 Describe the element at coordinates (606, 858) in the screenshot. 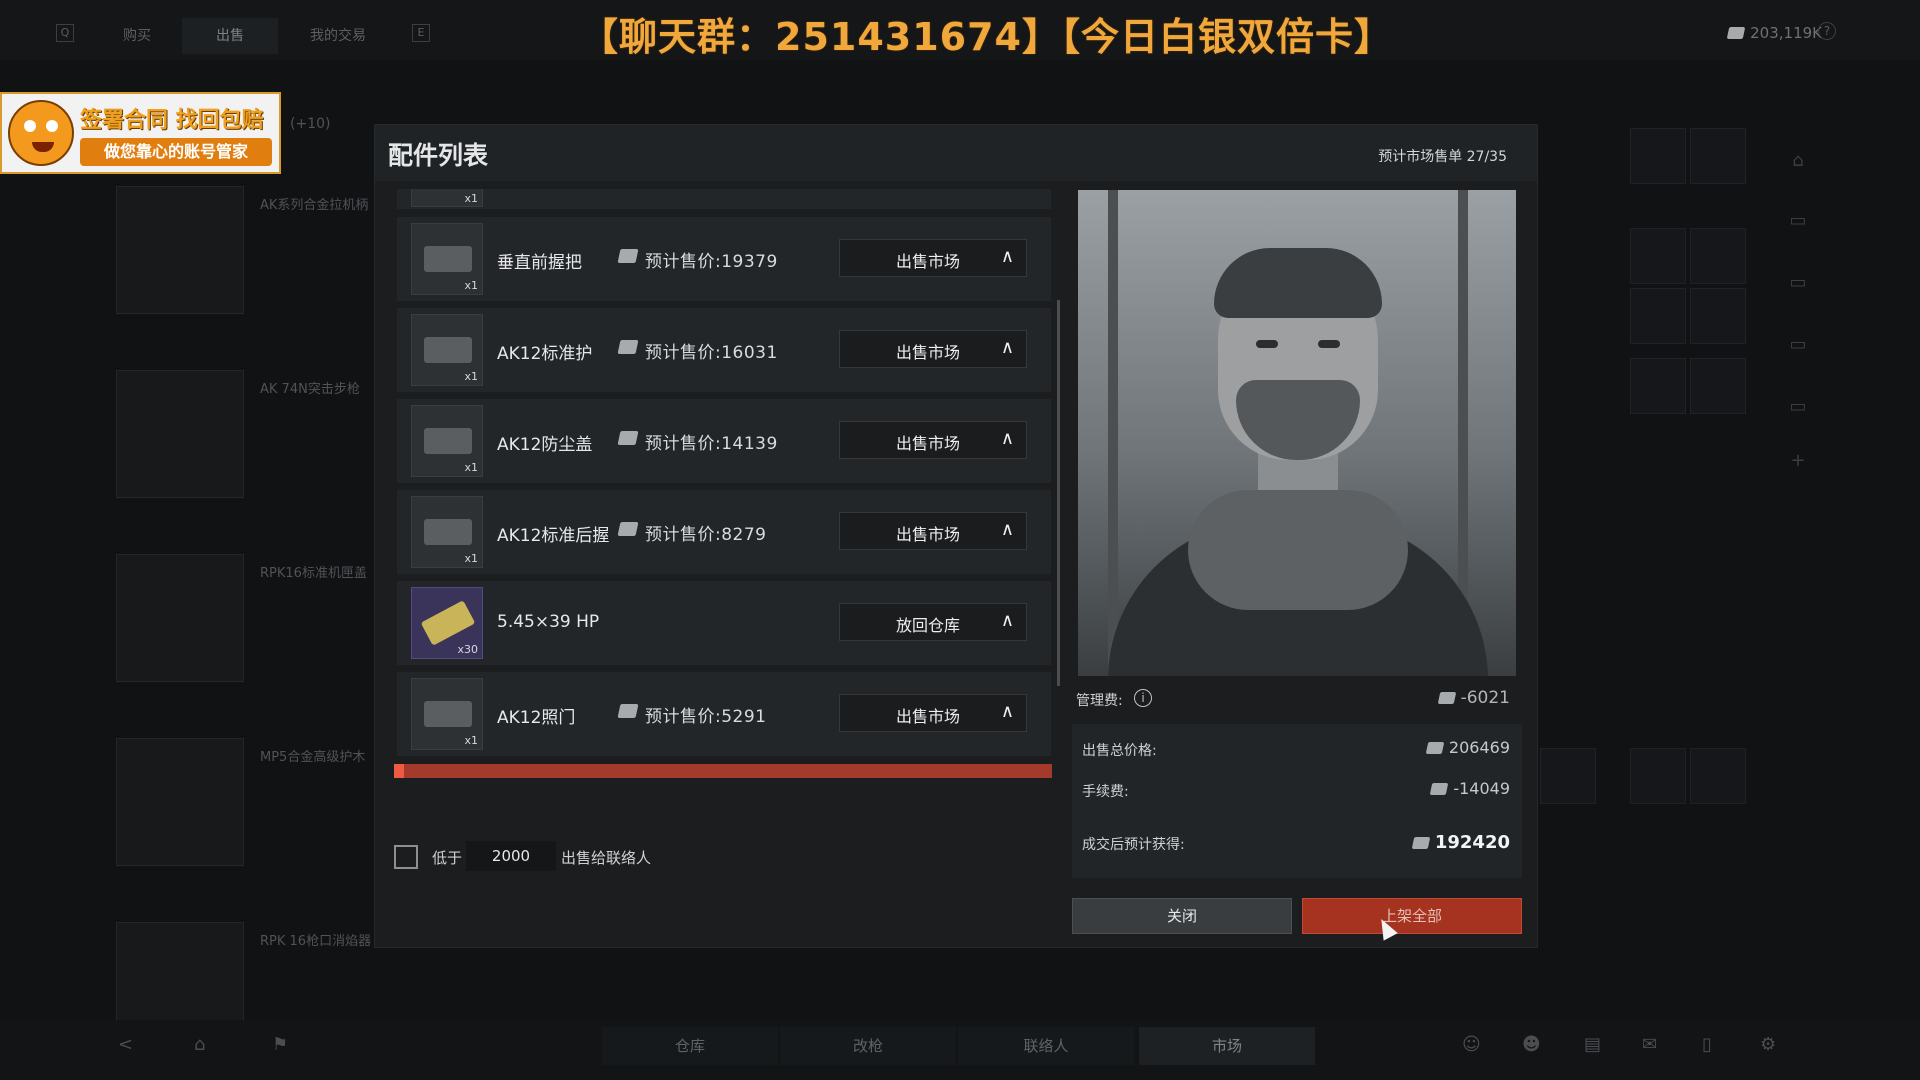

I see `filter-label-sell-contact: 出售给联络人` at that location.